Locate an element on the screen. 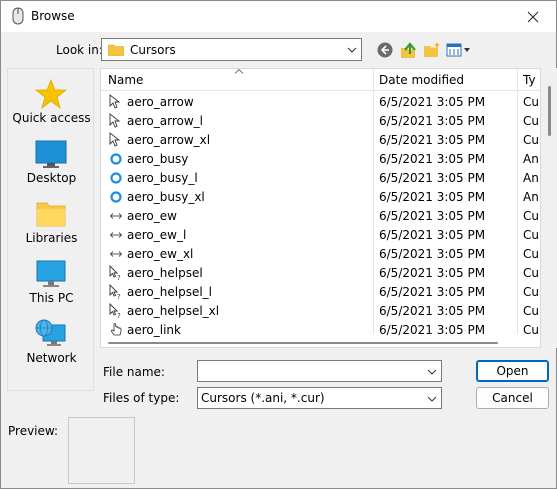  file-row: ? aero_helpsel 6/5/2021 3:05 PM Cu is located at coordinates (320, 273).